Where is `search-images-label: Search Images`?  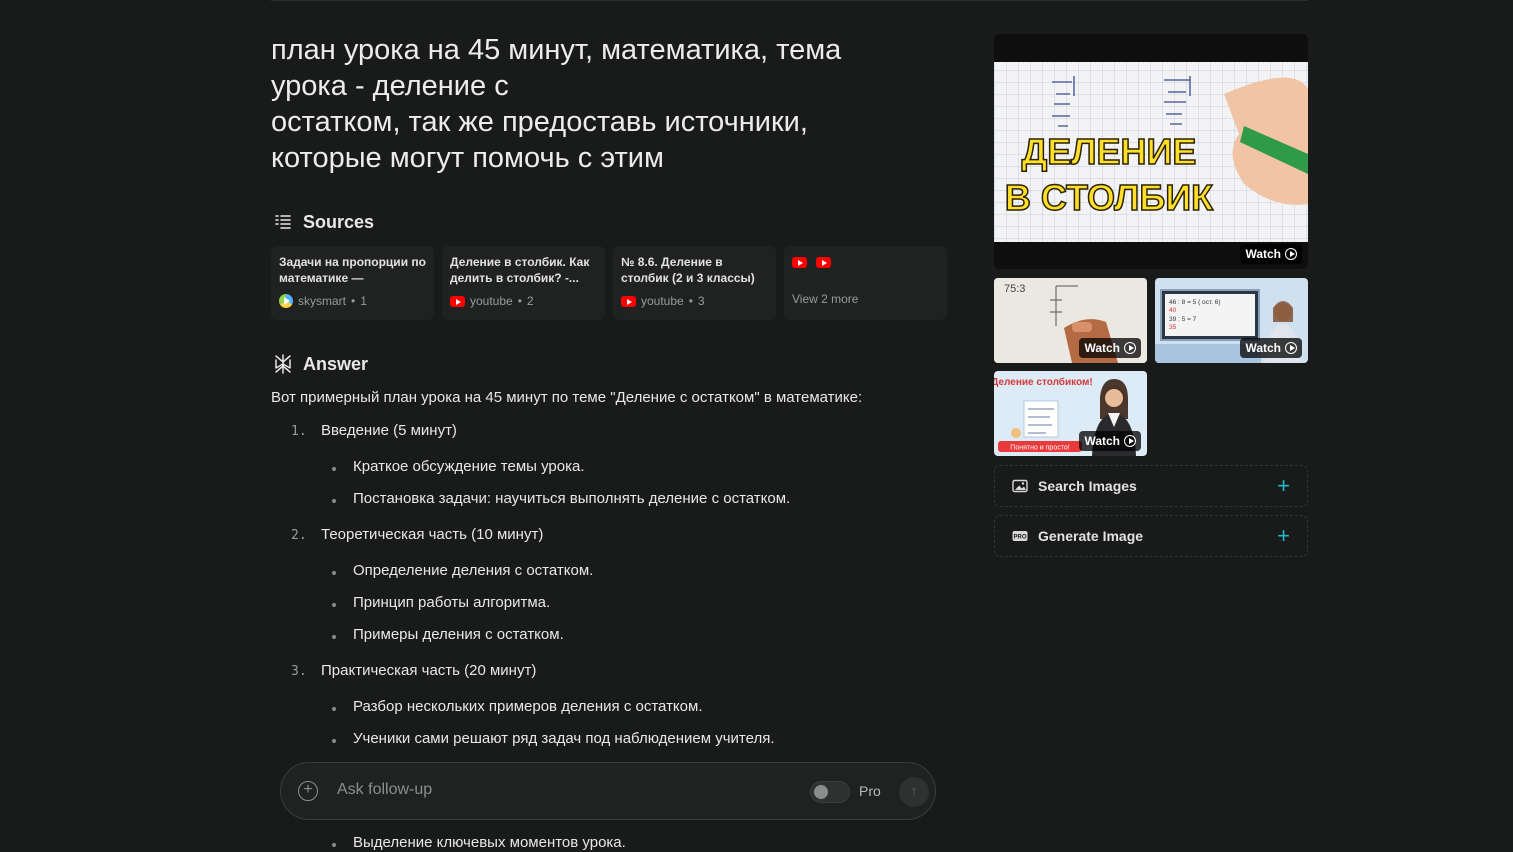 search-images-label: Search Images is located at coordinates (1087, 486).